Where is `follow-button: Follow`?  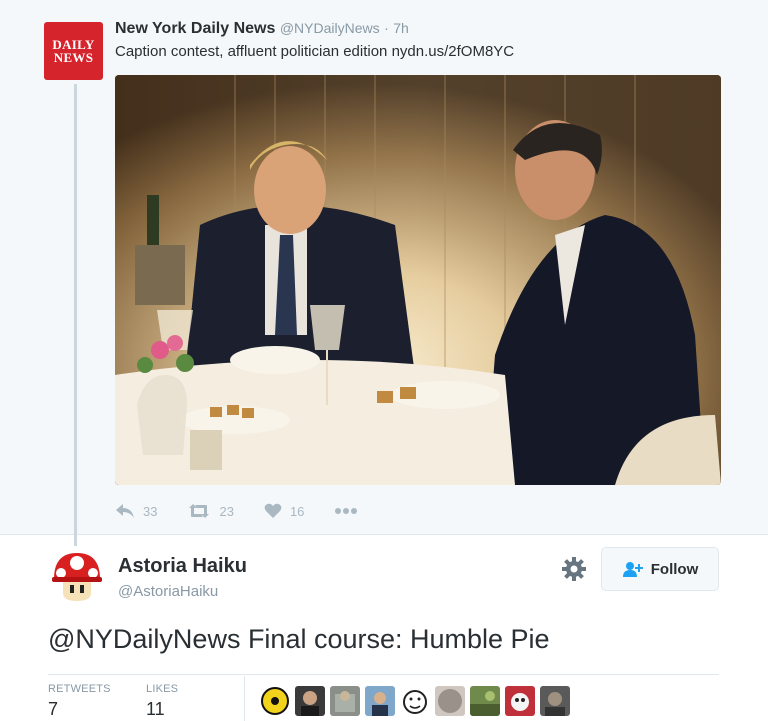 follow-button: Follow is located at coordinates (660, 569).